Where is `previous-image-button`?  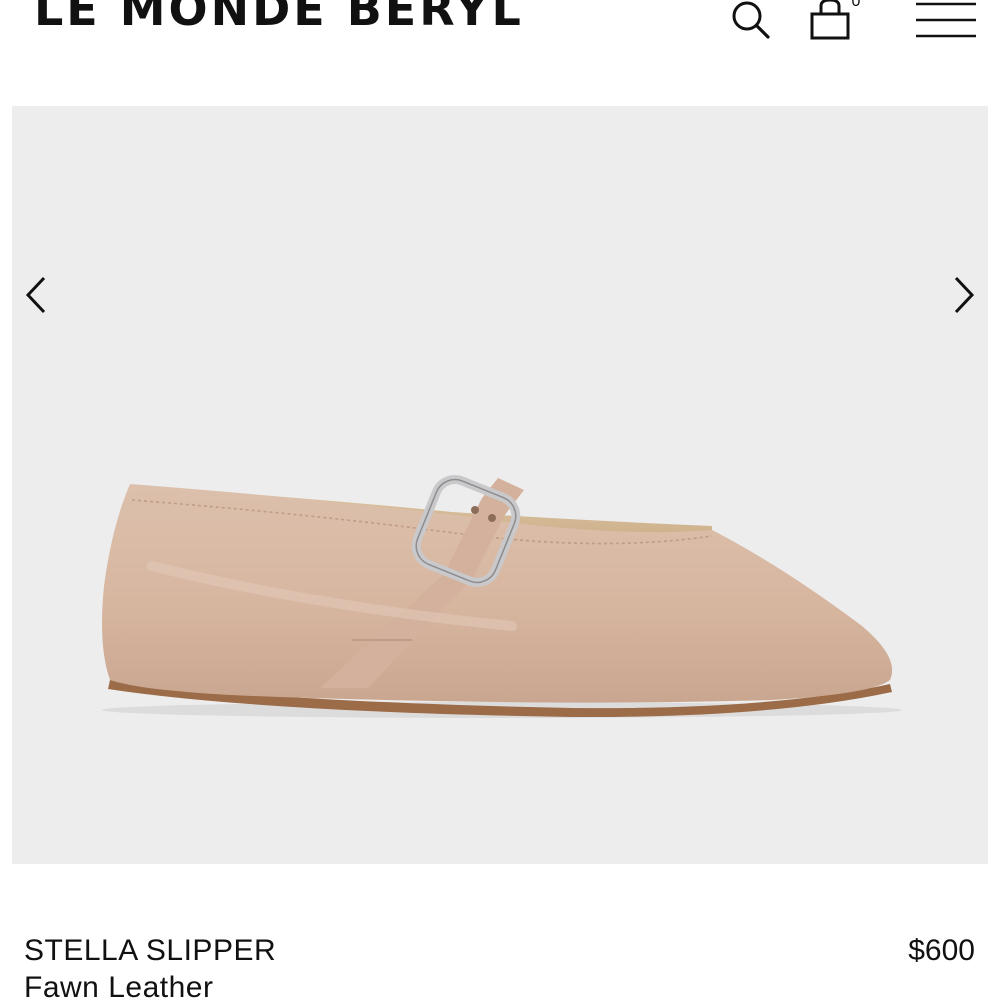 previous-image-button is located at coordinates (36, 295).